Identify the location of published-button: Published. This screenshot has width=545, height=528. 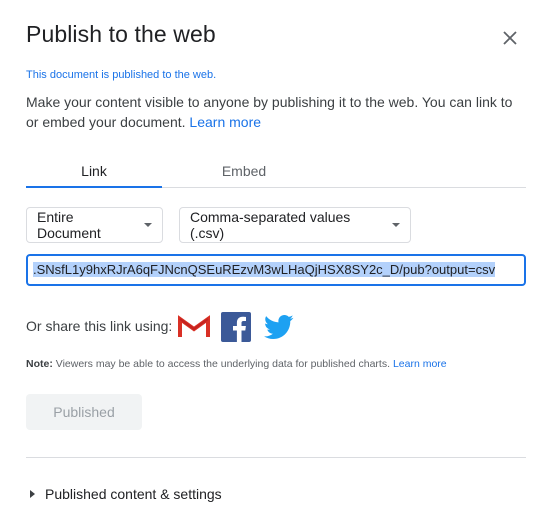
(84, 412).